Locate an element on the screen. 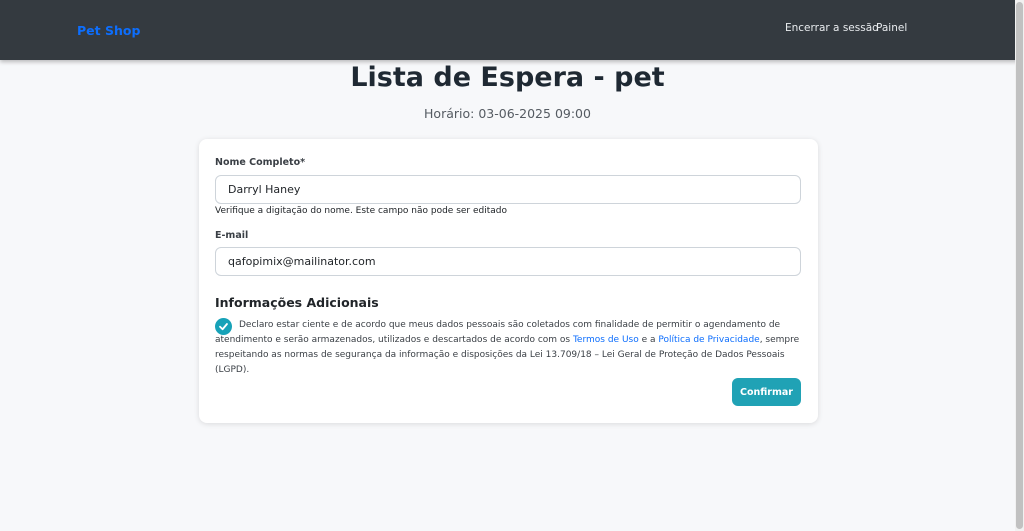 This screenshot has width=1024, height=531. name-label: Nome Completo* is located at coordinates (260, 162).